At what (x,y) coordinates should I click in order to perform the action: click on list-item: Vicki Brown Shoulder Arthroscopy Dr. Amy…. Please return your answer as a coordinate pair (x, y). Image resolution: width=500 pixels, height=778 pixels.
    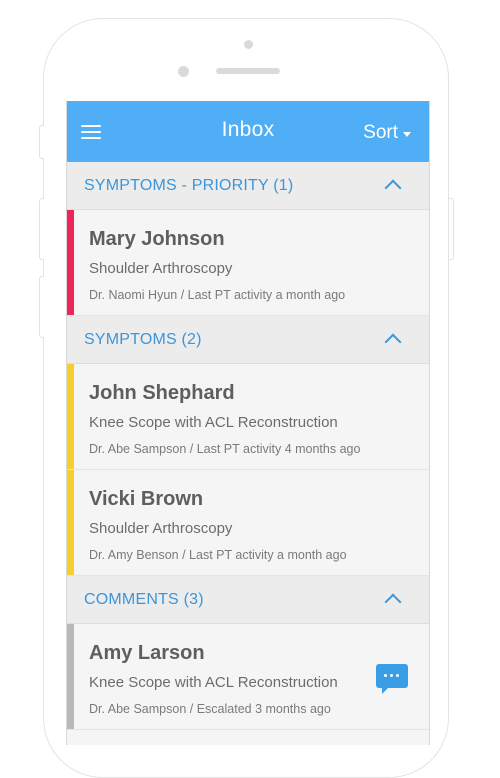
    Looking at the image, I should click on (248, 523).